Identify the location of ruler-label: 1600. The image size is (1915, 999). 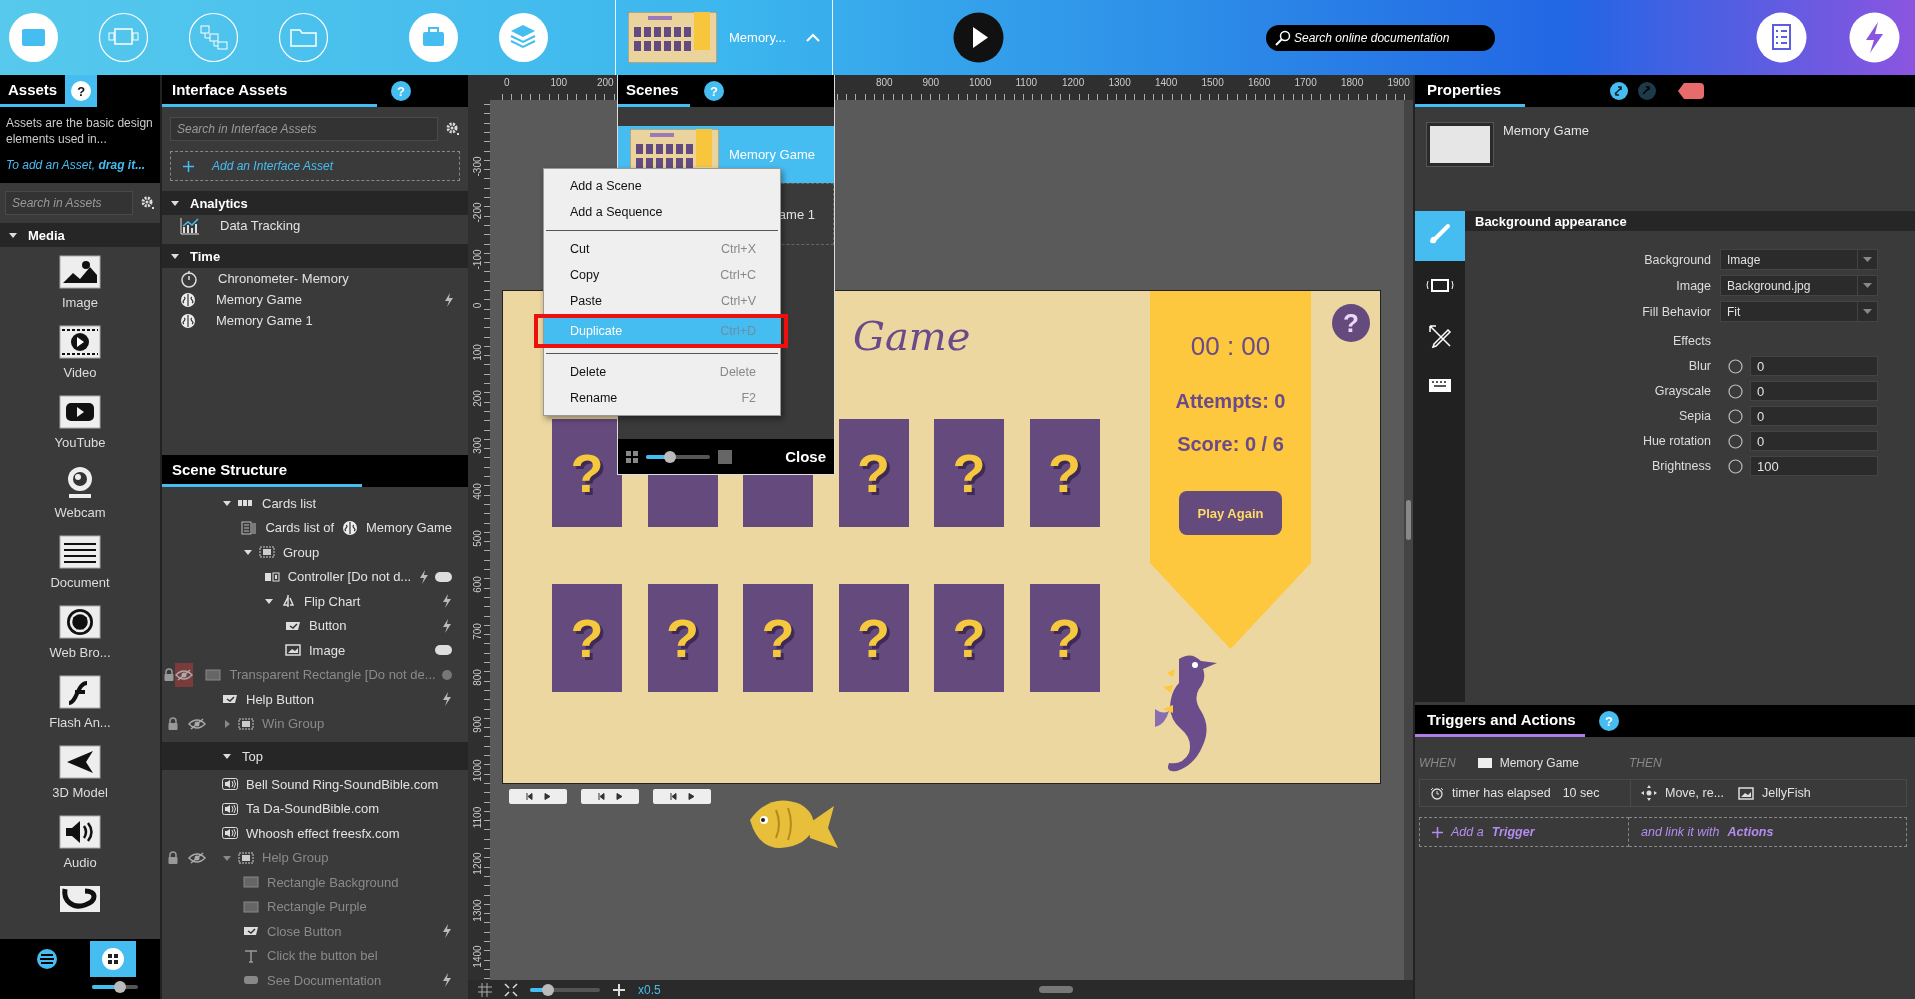
(1259, 82).